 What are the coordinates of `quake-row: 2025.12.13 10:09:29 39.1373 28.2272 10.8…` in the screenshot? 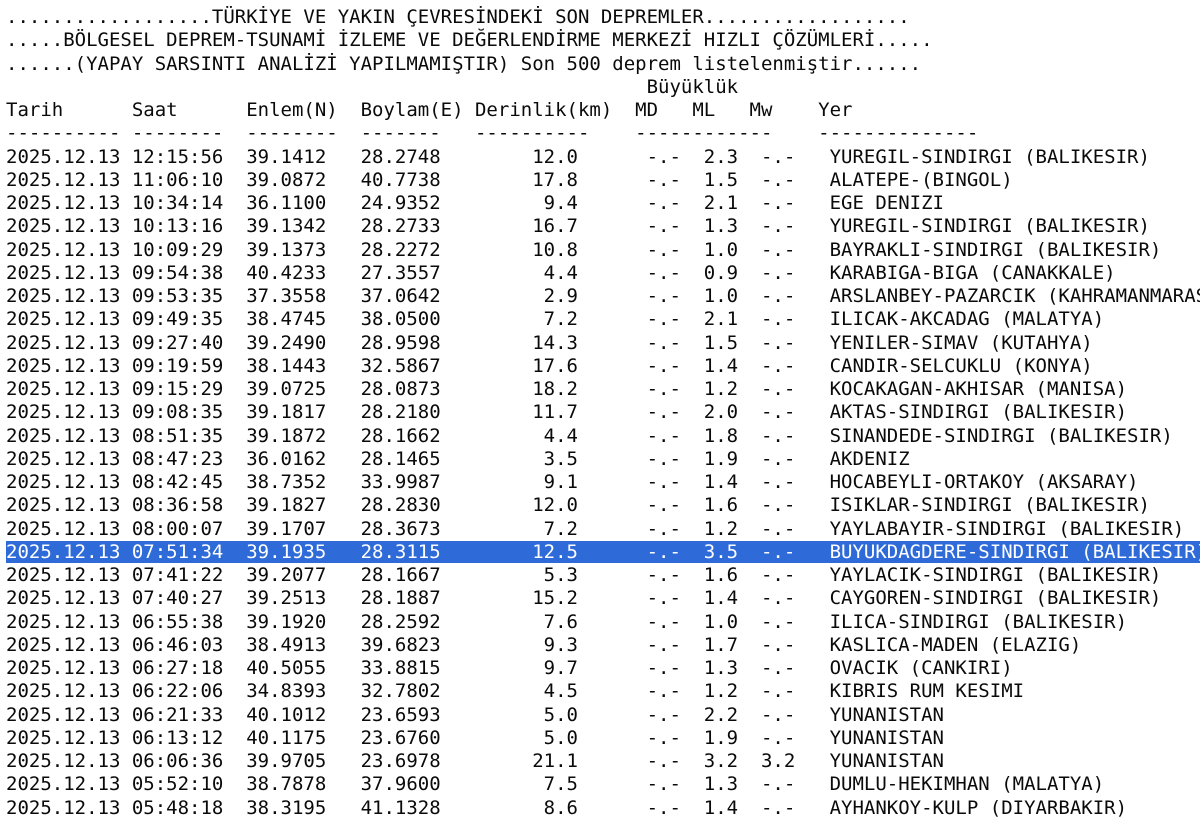 It's located at (583, 250).